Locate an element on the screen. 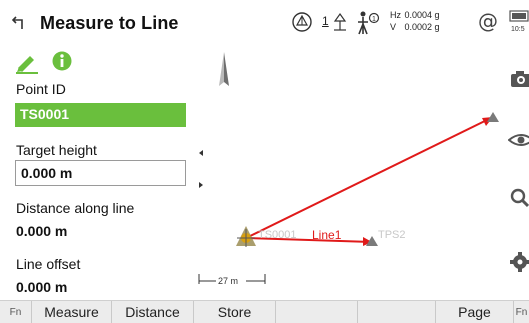 The height and width of the screenshot is (323, 529). search-icon is located at coordinates (518, 198).